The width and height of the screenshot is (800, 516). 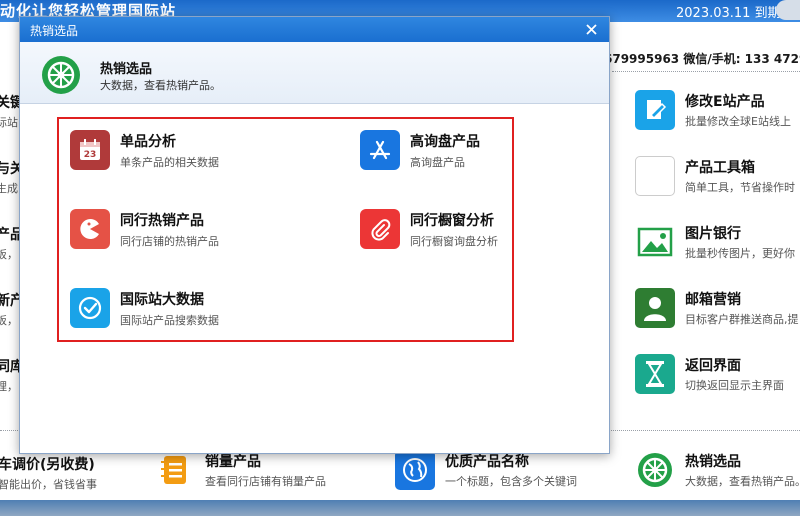 What do you see at coordinates (452, 220) in the screenshot?
I see `item-title: 同行橱窗分析` at bounding box center [452, 220].